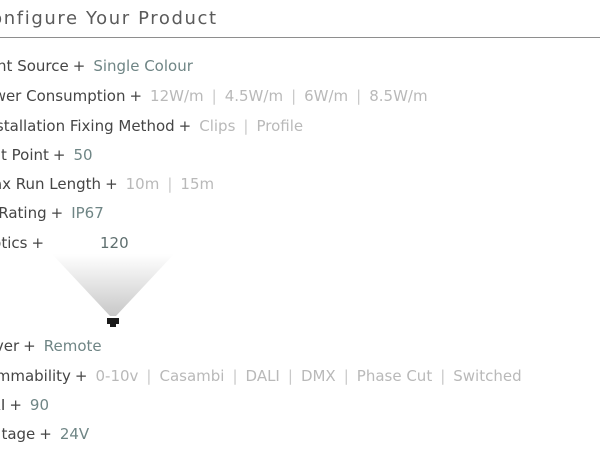 Image resolution: width=600 pixels, height=450 pixels. What do you see at coordinates (254, 96) in the screenshot?
I see `option-value-power-consumption: 4.5W/m` at bounding box center [254, 96].